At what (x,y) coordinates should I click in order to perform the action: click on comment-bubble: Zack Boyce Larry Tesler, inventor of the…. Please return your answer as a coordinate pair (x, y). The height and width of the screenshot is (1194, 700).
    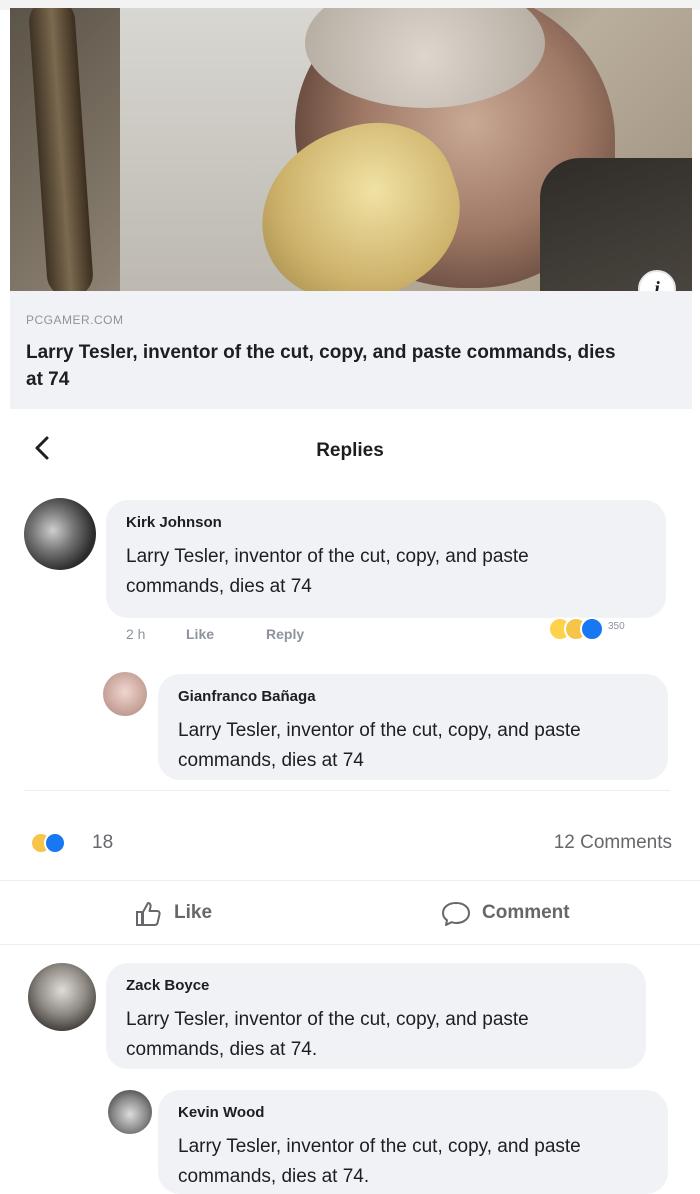
    Looking at the image, I should click on (376, 1016).